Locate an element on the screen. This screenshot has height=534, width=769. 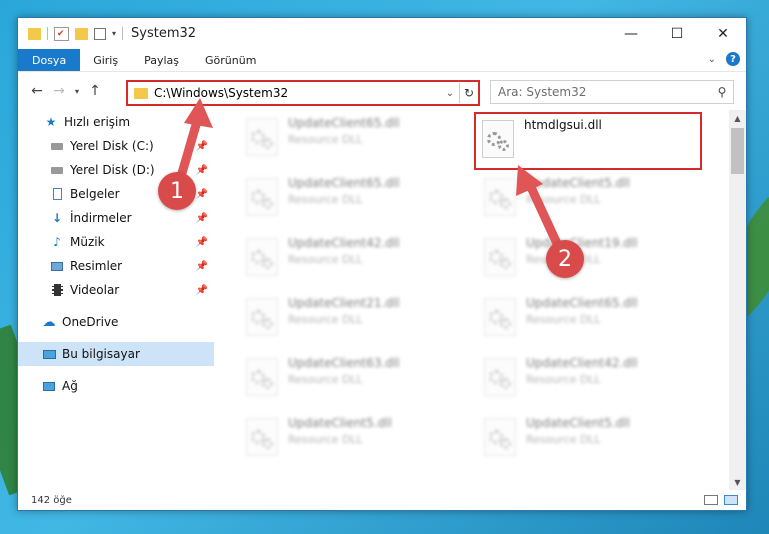
maximize-icon: ☐ is located at coordinates (677, 33).